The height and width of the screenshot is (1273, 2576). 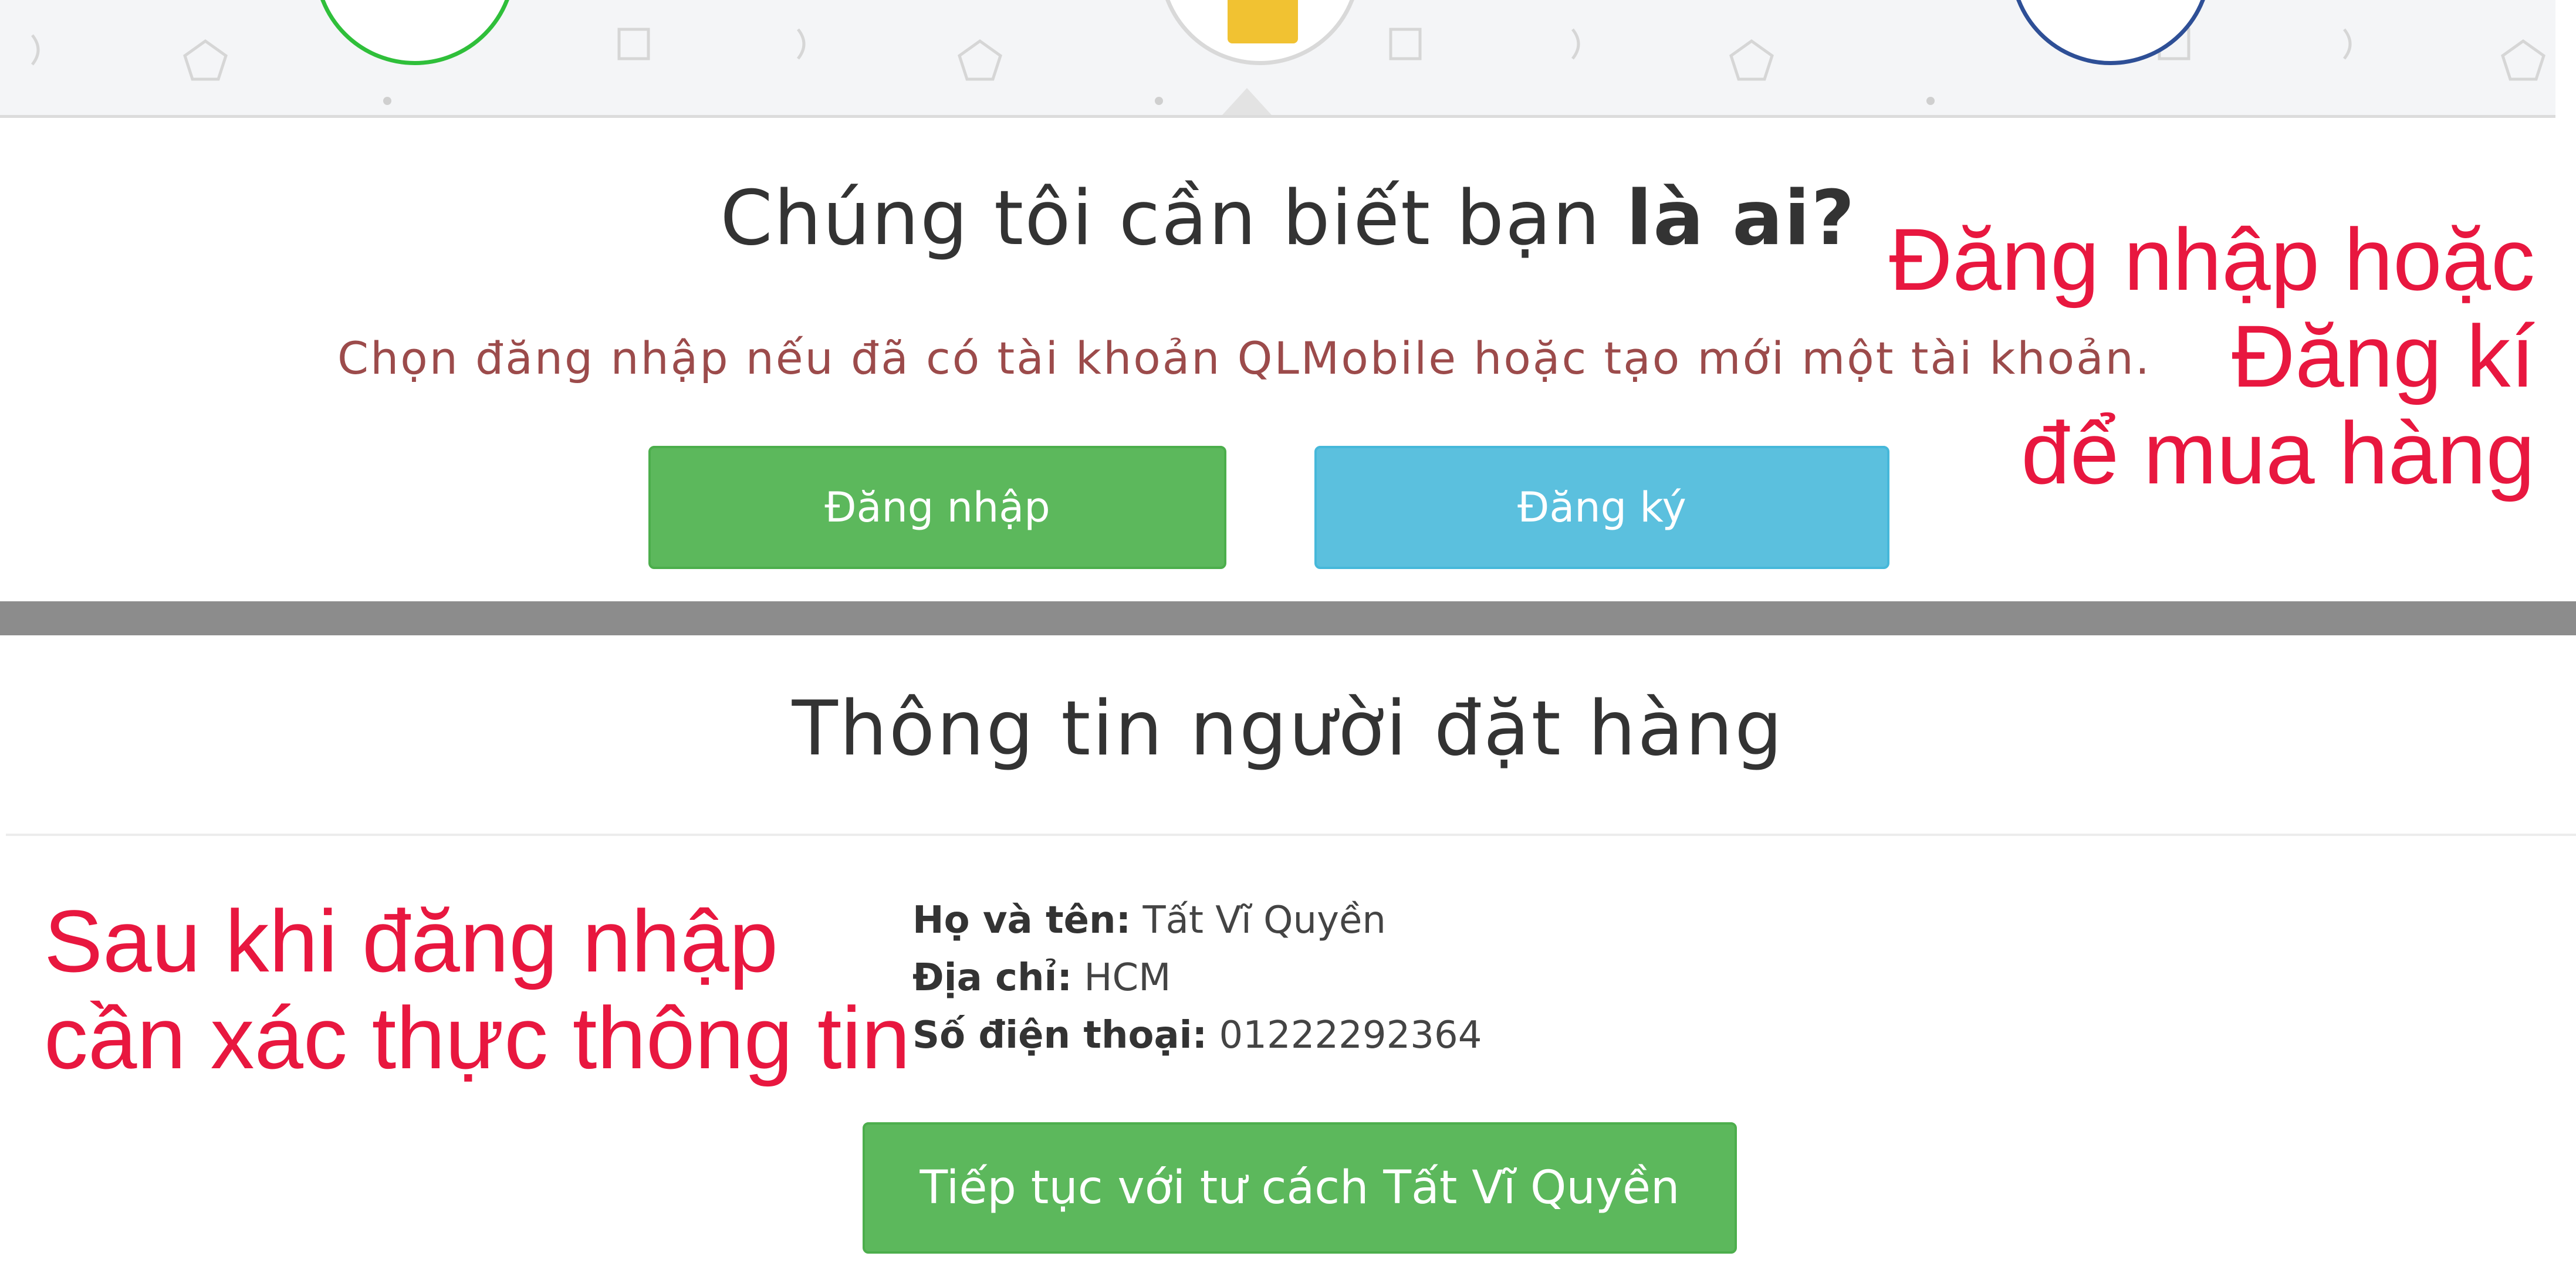 I want to click on info-value: Tất Vĩ Quyền, so click(x=1264, y=921).